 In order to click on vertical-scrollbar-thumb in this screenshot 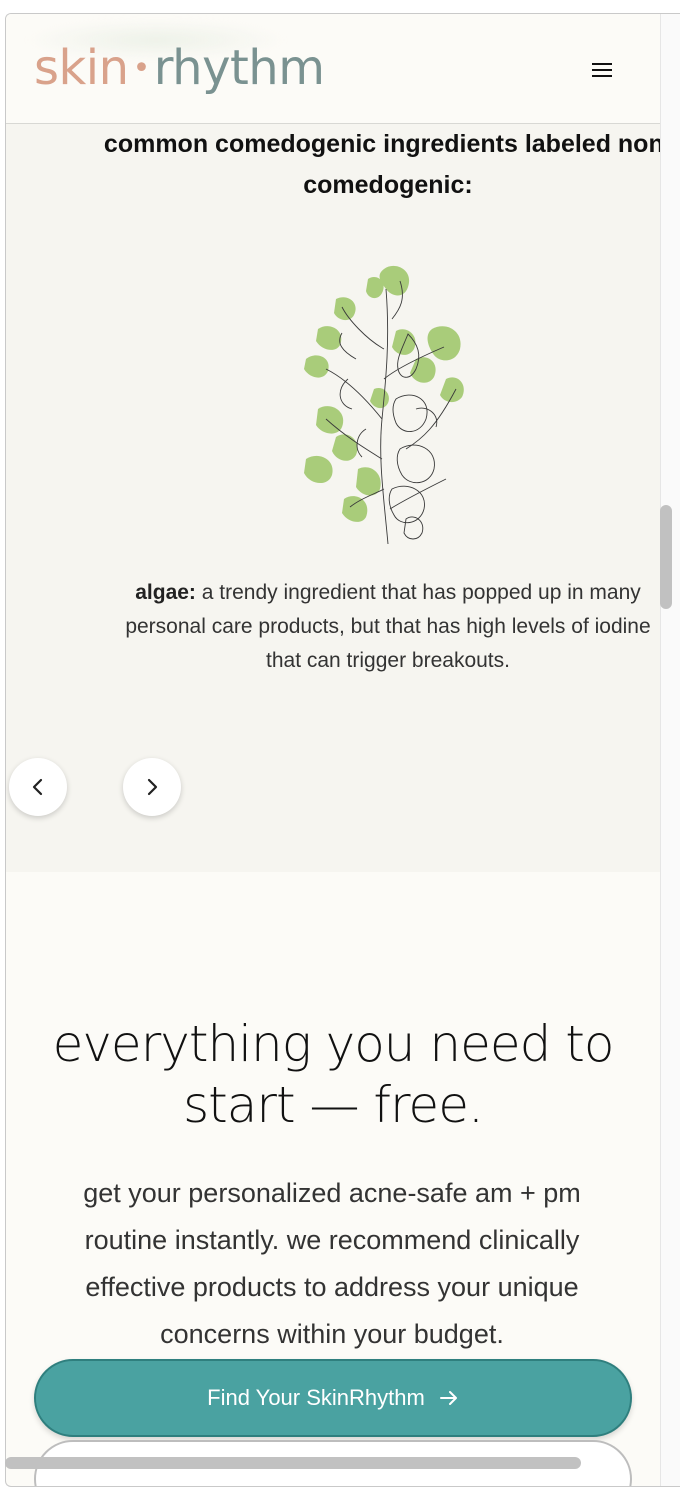, I will do `click(666, 557)`.